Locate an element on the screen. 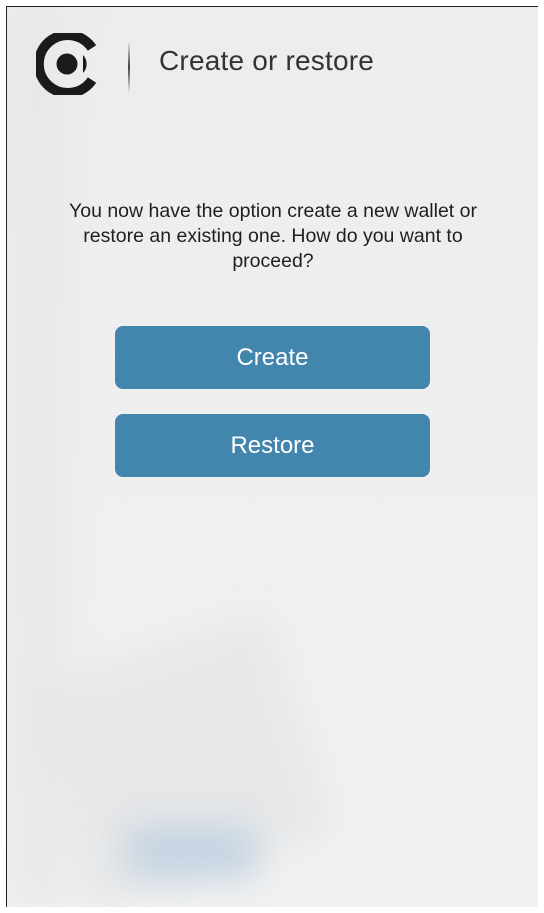 Image resolution: width=544 pixels, height=913 pixels. restore-button-label: Restore is located at coordinates (272, 445).